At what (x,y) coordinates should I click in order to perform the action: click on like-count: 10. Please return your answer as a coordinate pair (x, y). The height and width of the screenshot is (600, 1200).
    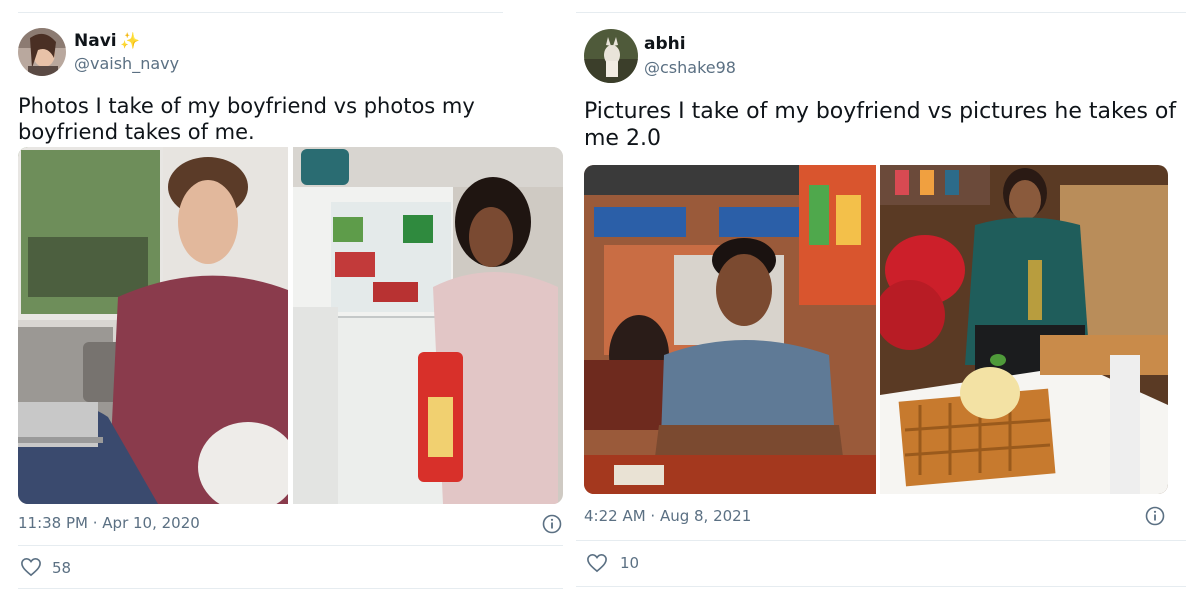
    Looking at the image, I should click on (630, 563).